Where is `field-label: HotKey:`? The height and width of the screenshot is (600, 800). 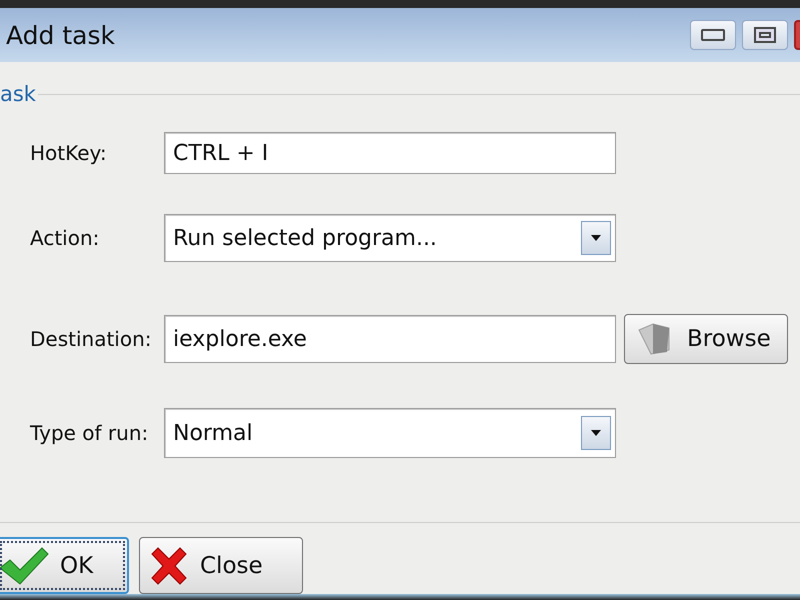
field-label: HotKey: is located at coordinates (69, 153).